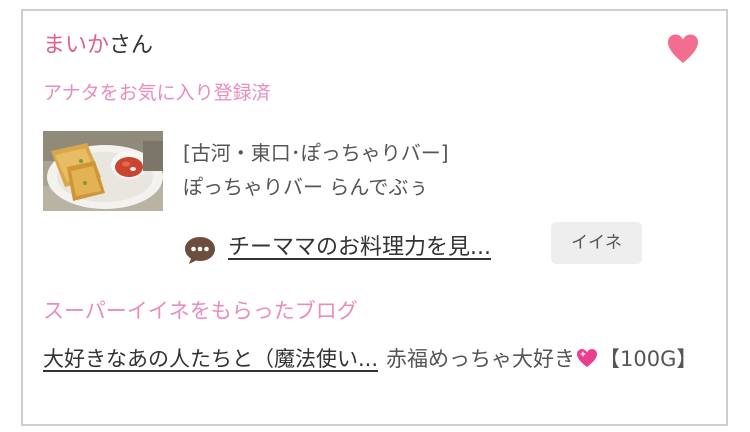 This screenshot has width=750, height=432. What do you see at coordinates (76, 45) in the screenshot?
I see `user-name: まいか` at bounding box center [76, 45].